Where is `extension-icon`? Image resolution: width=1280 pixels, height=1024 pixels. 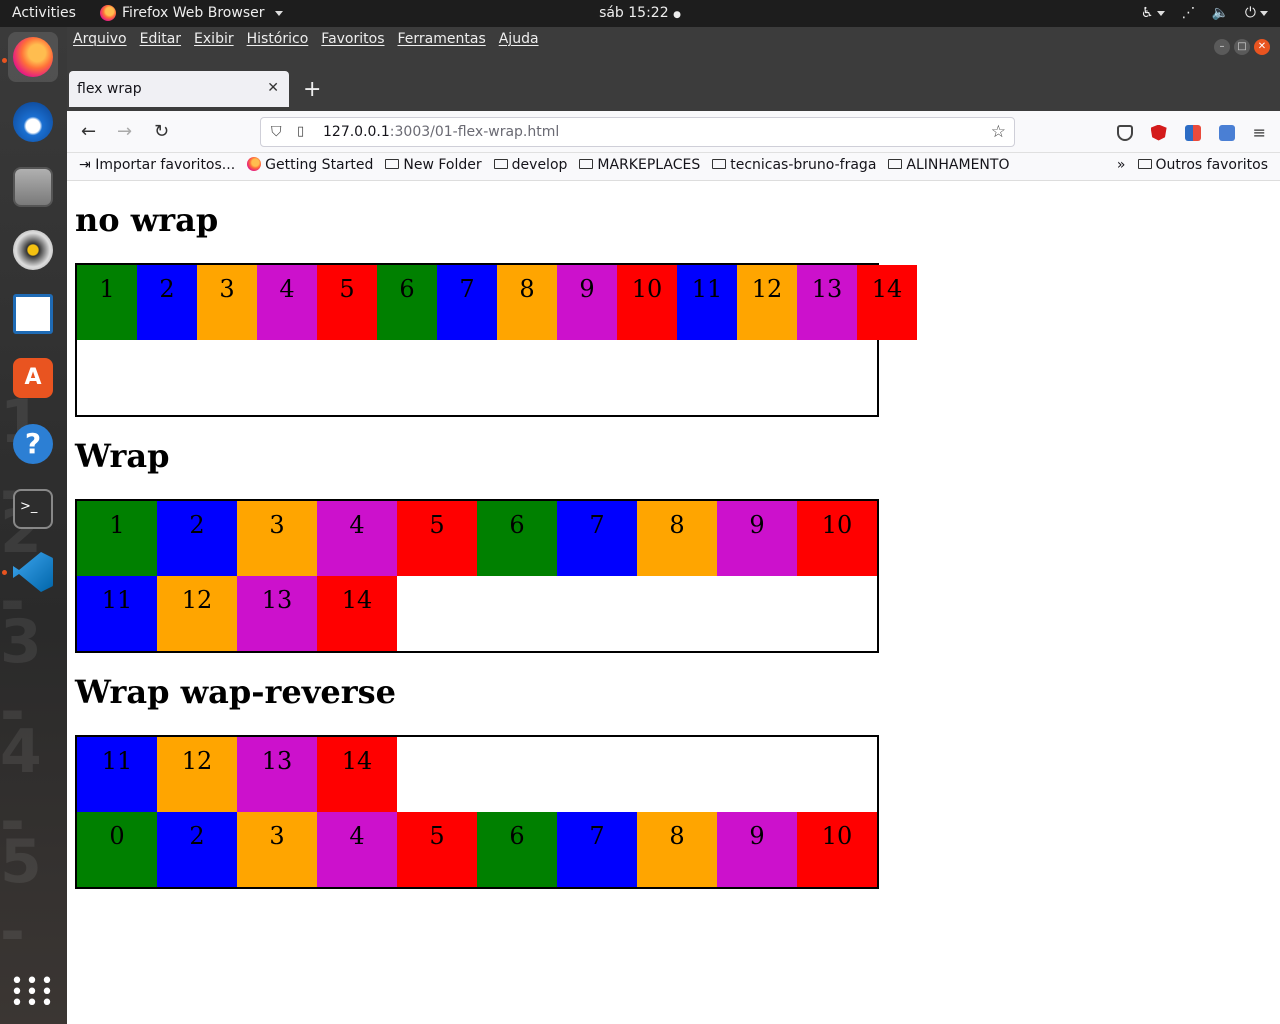
extension-icon is located at coordinates (1192, 132).